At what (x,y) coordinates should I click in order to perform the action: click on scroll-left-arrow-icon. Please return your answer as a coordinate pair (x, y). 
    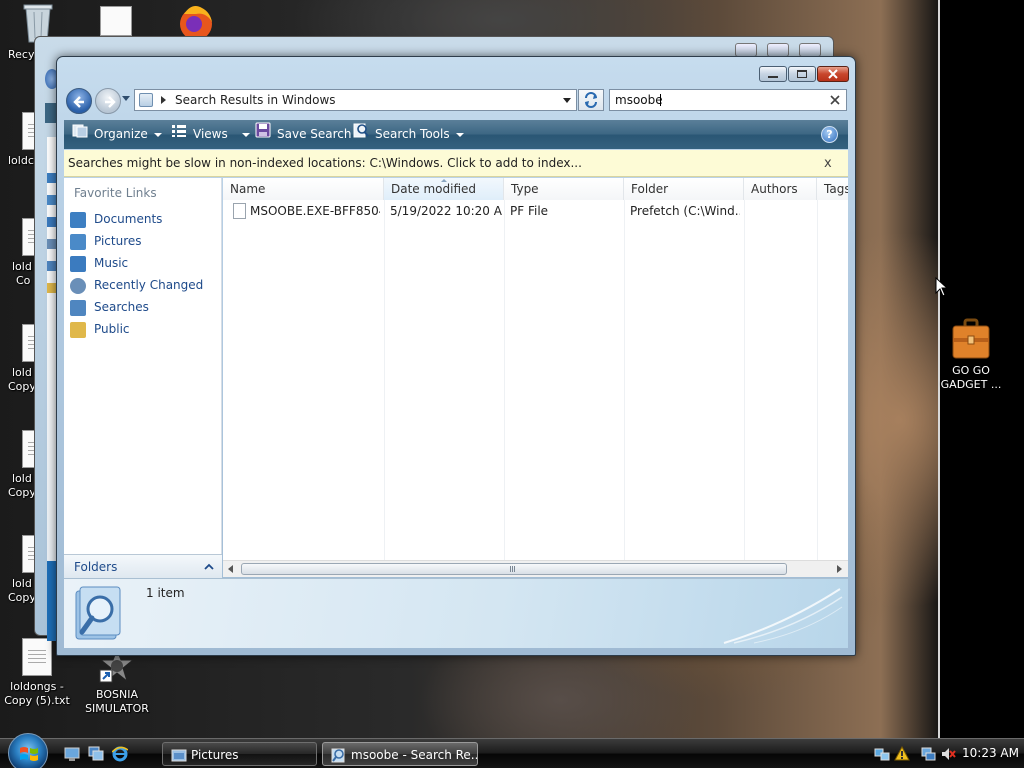
    Looking at the image, I should click on (230, 569).